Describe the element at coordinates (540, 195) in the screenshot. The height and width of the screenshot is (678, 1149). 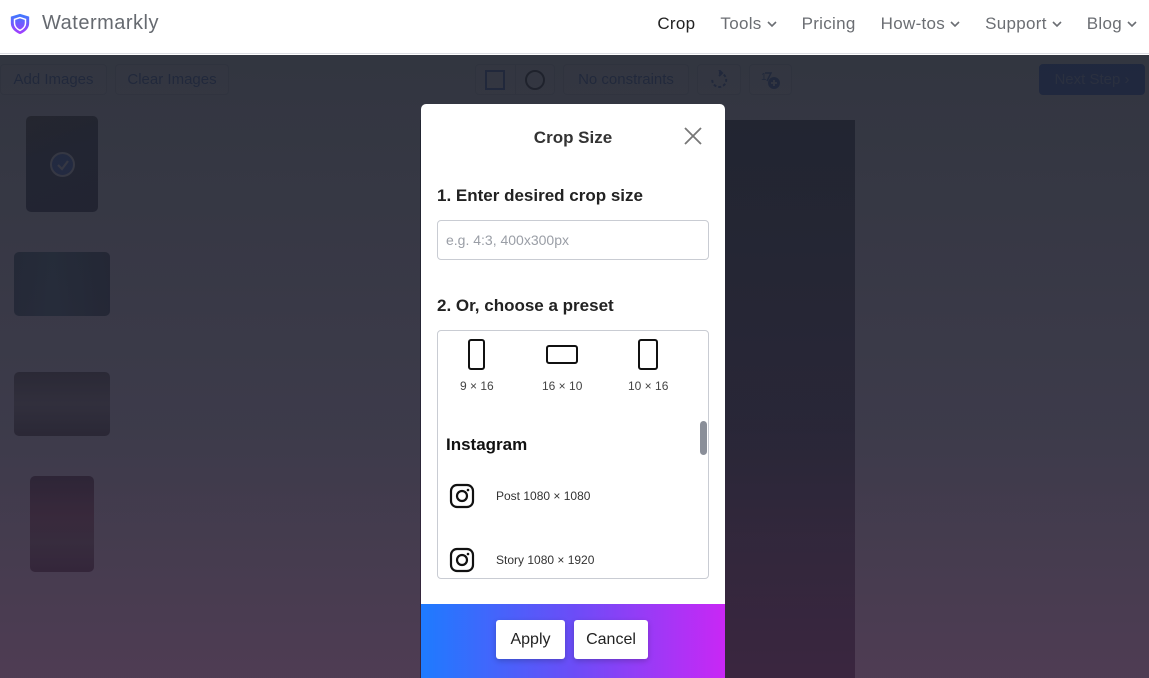
I see `step1-label: 1. Enter desired crop size` at that location.